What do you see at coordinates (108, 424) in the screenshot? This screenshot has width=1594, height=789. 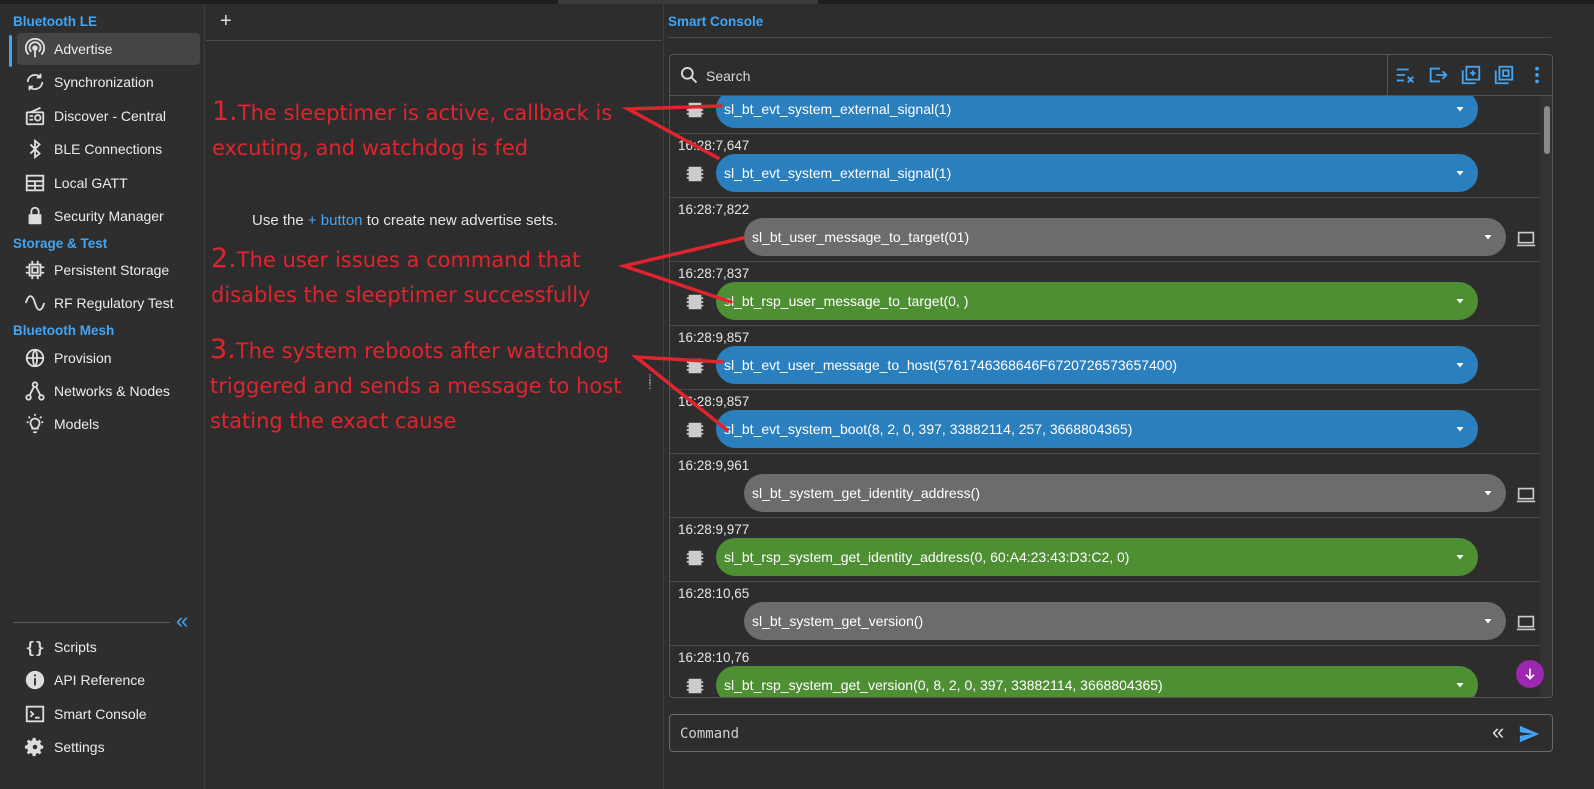 I see `sidebar-item-models: Models` at bounding box center [108, 424].